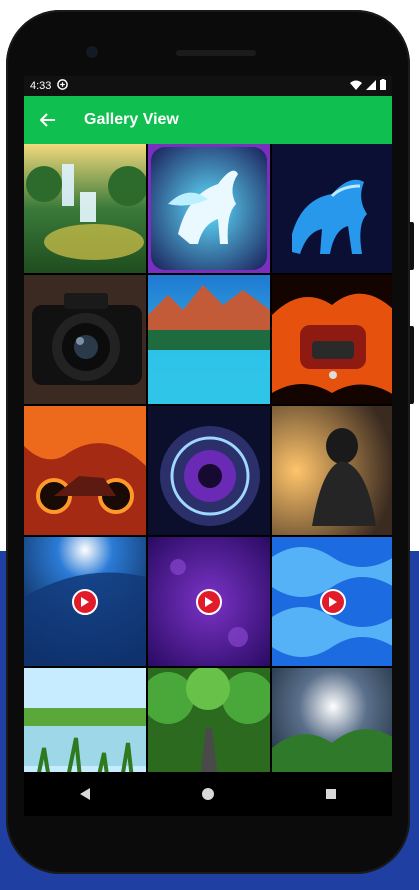 The image size is (419, 890). I want to click on nav-back-button, so click(85, 794).